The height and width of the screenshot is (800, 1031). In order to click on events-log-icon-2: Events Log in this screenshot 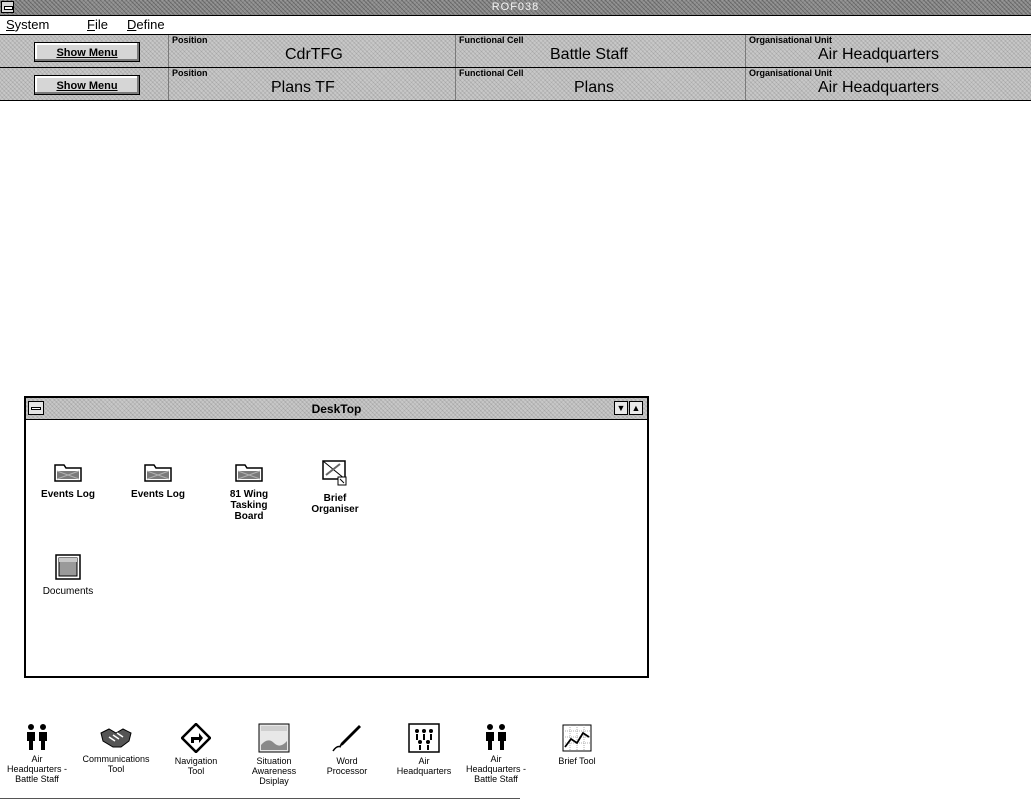, I will do `click(158, 480)`.